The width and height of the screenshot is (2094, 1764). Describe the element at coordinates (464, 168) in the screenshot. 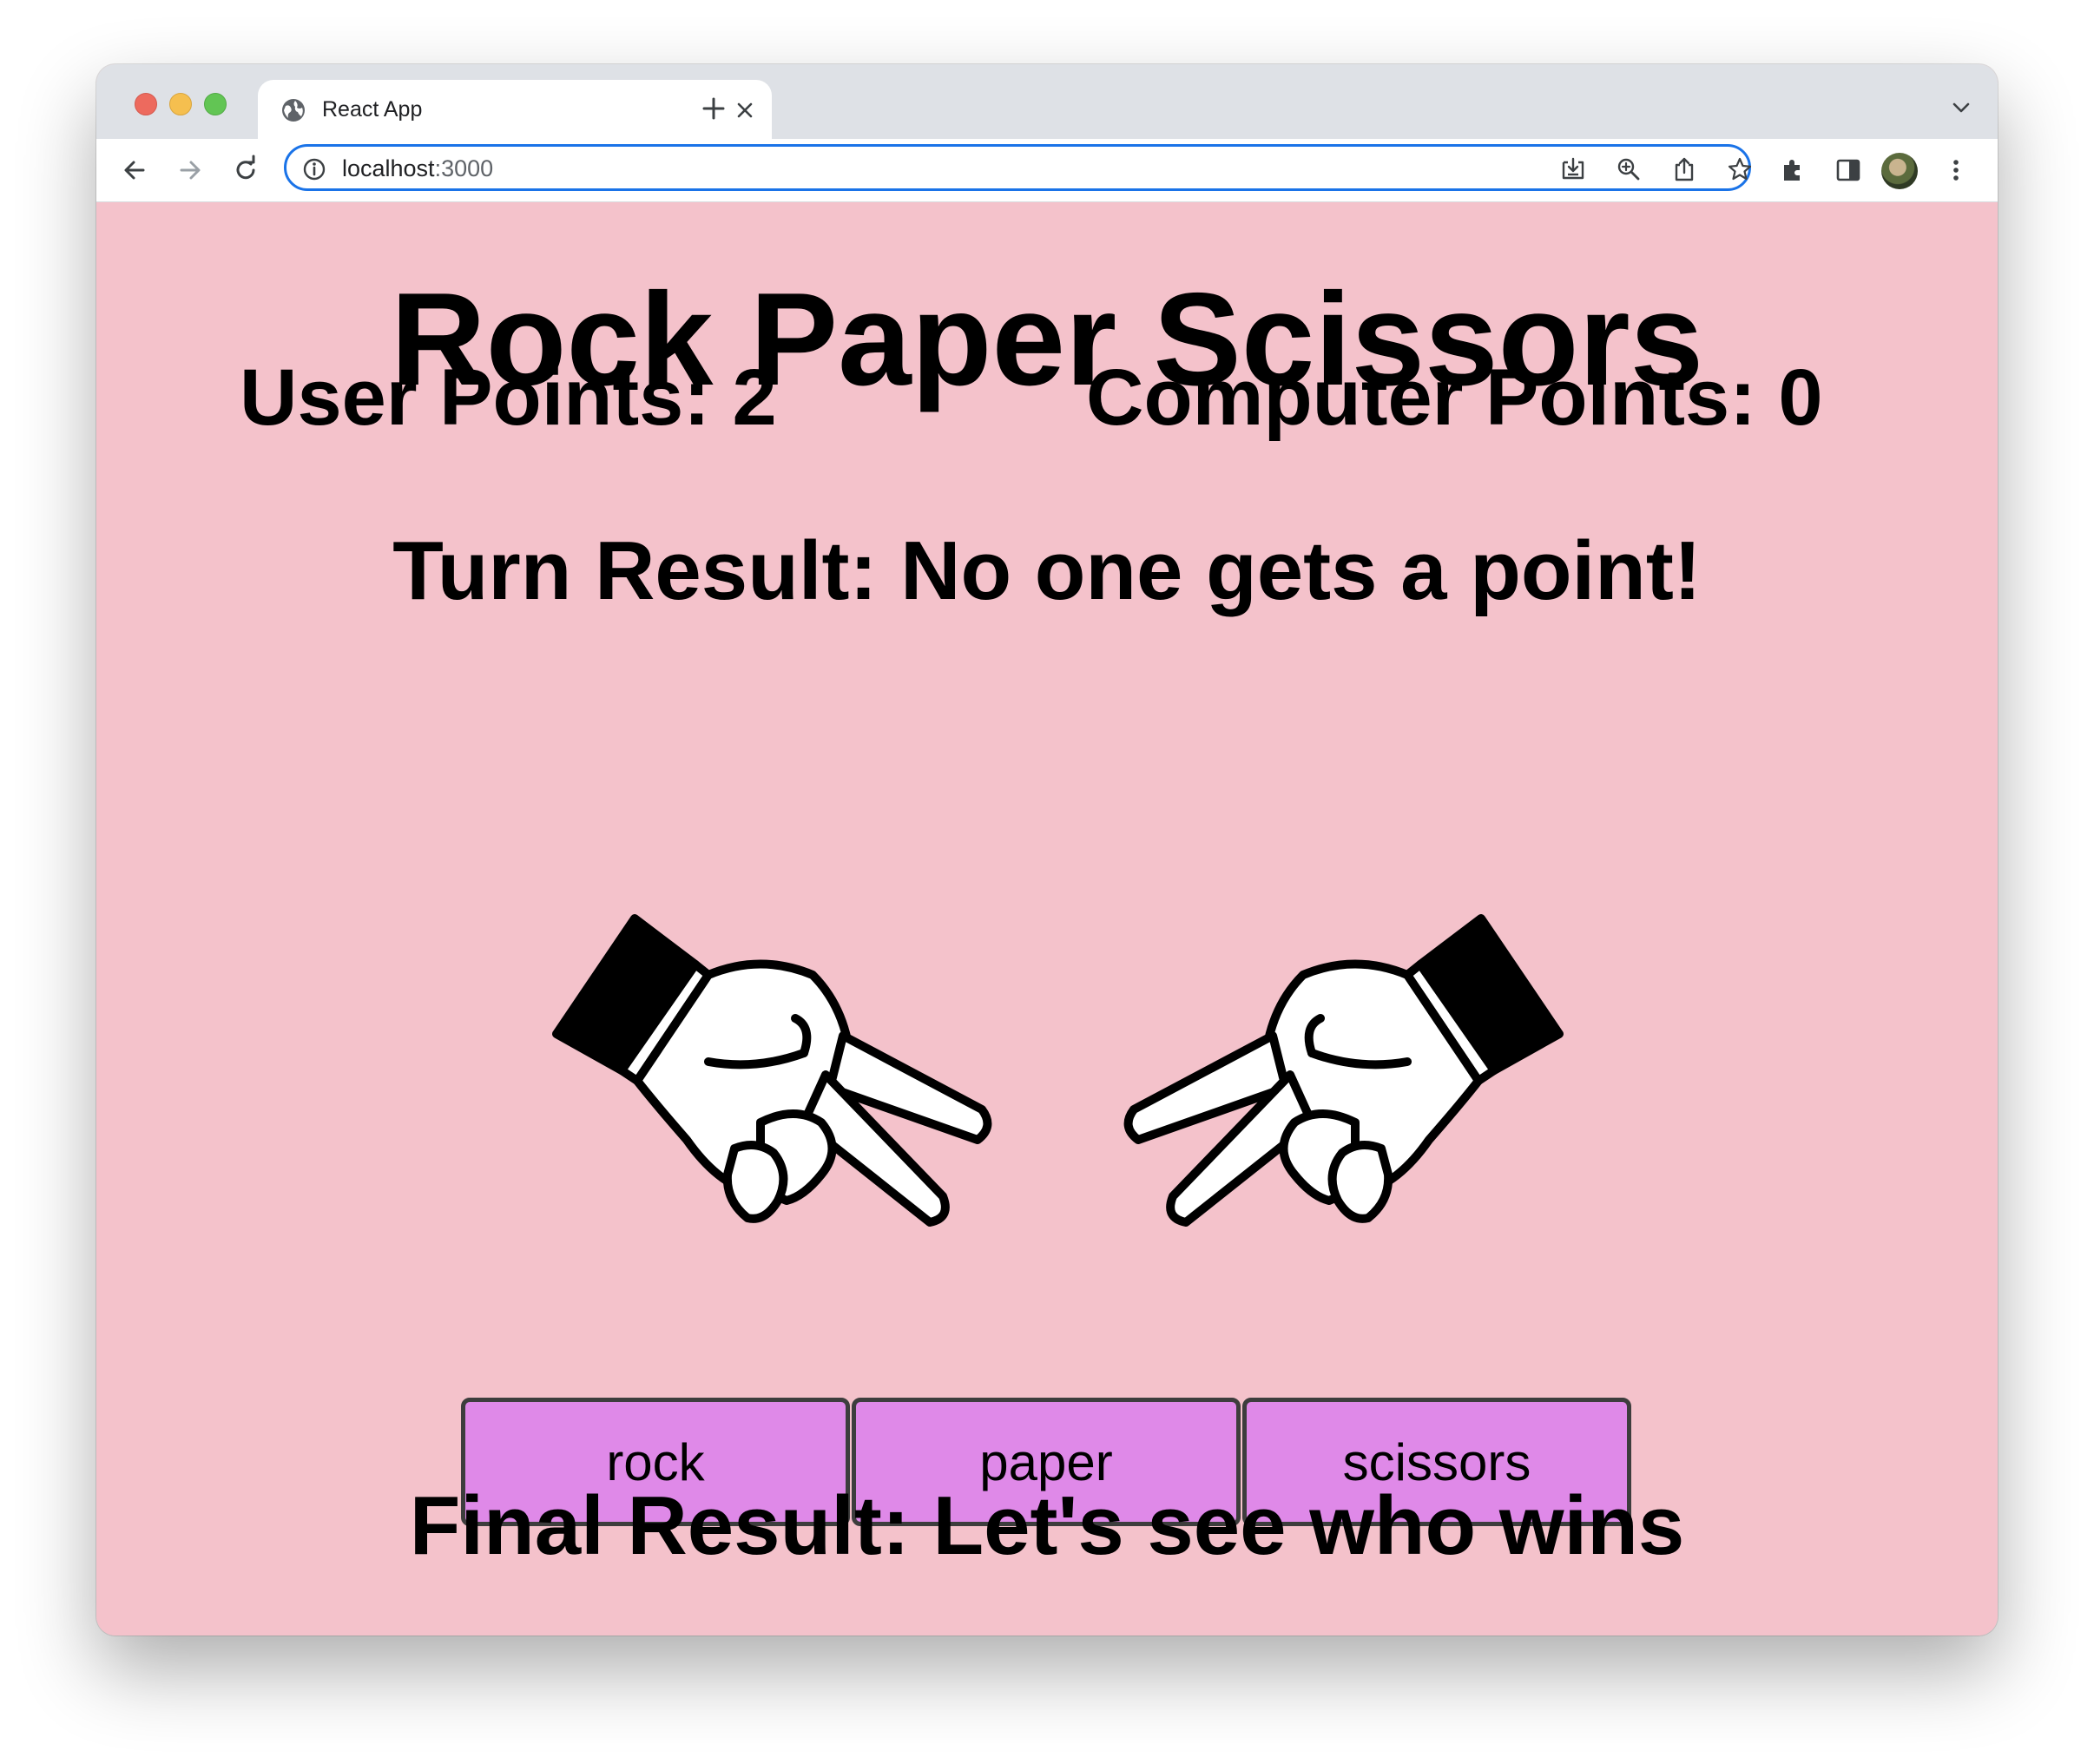

I see `url-port: :3000` at that location.